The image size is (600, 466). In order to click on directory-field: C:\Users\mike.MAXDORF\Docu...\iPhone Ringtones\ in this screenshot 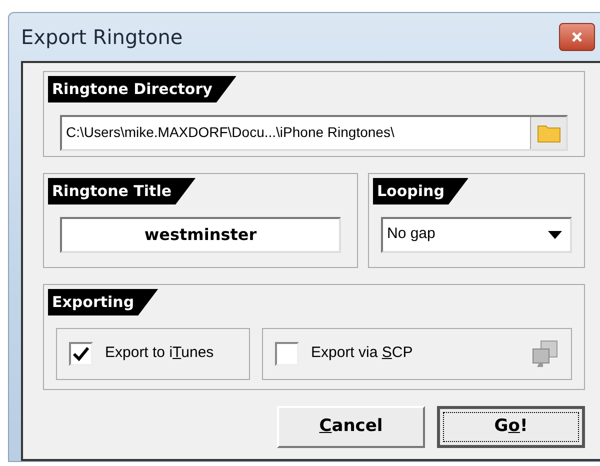, I will do `click(314, 132)`.